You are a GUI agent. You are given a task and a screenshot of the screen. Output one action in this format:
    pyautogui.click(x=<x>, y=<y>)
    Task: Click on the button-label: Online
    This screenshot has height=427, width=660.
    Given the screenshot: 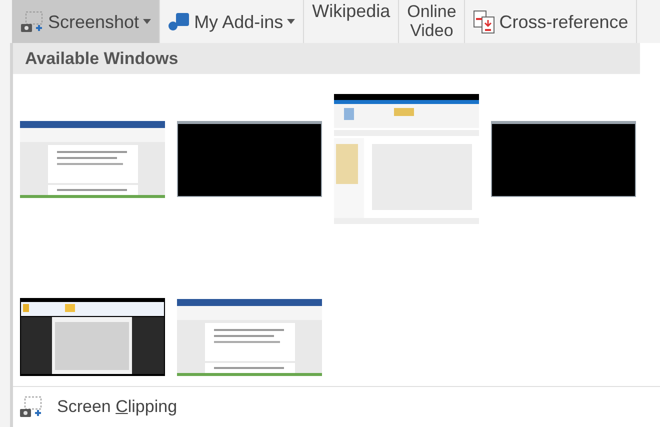 What is the action you would take?
    pyautogui.click(x=431, y=12)
    